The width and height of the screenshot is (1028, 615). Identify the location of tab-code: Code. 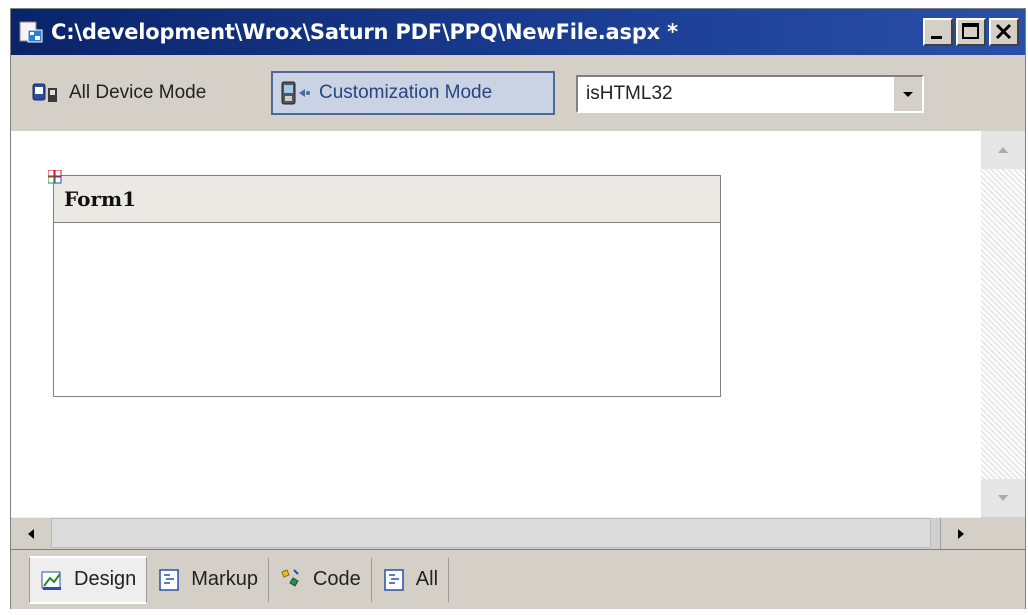
(320, 579).